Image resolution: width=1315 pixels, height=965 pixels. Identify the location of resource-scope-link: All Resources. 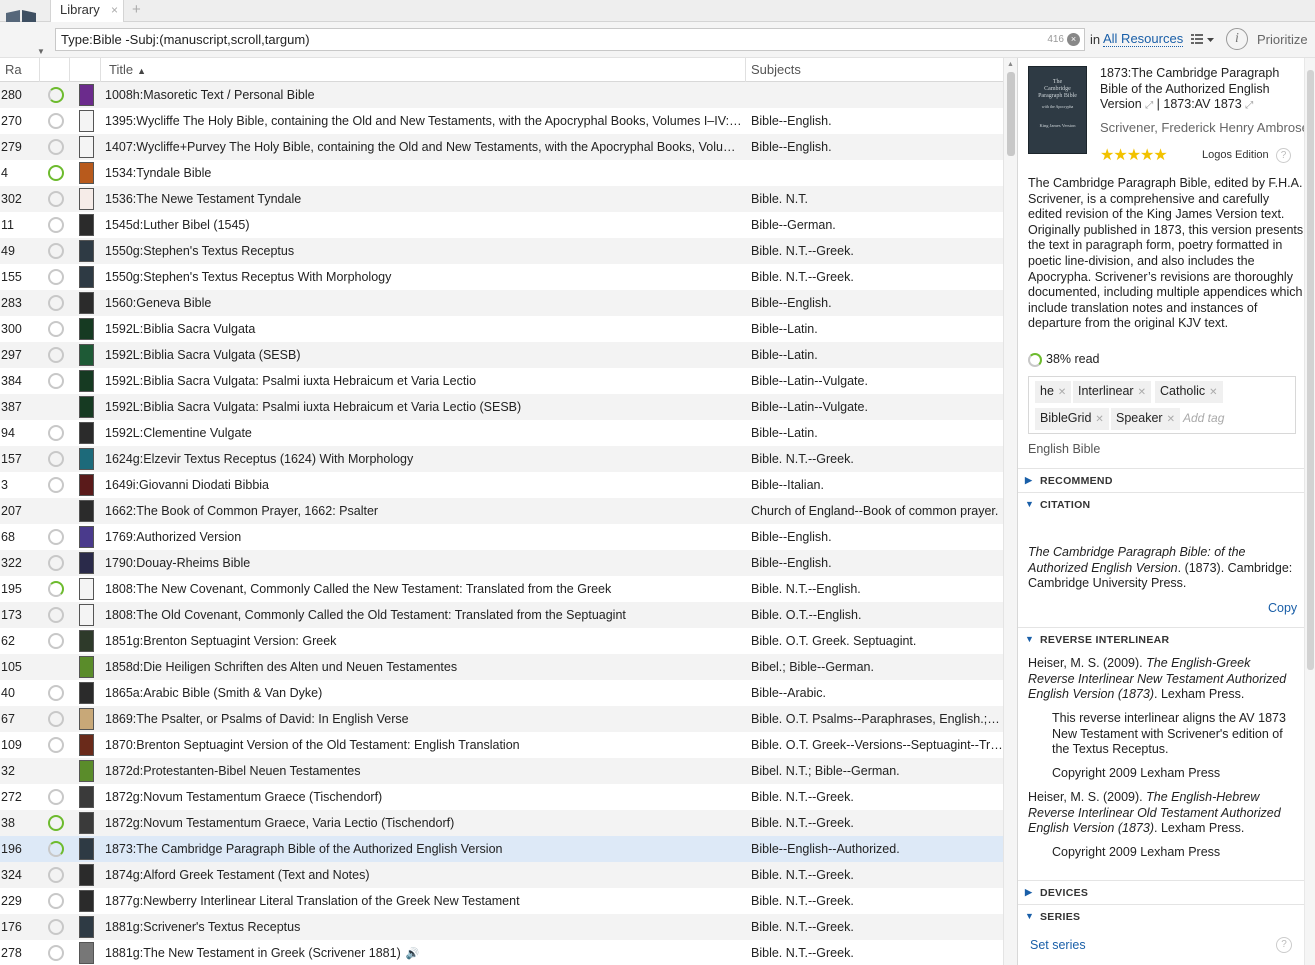
(1143, 39).